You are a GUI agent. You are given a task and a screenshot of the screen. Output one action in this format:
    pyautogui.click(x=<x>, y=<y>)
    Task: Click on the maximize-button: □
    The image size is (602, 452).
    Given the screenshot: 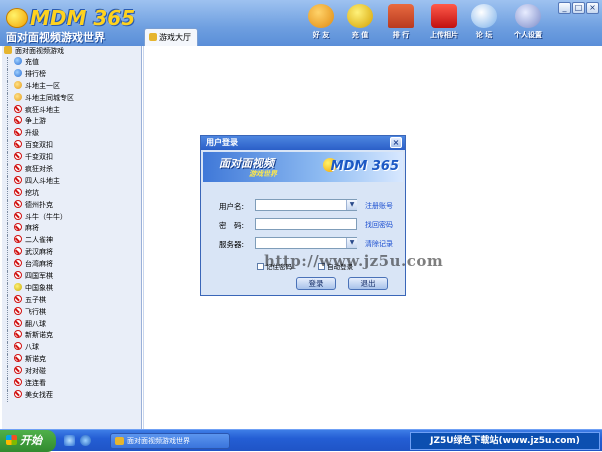 What is the action you would take?
    pyautogui.click(x=578, y=8)
    